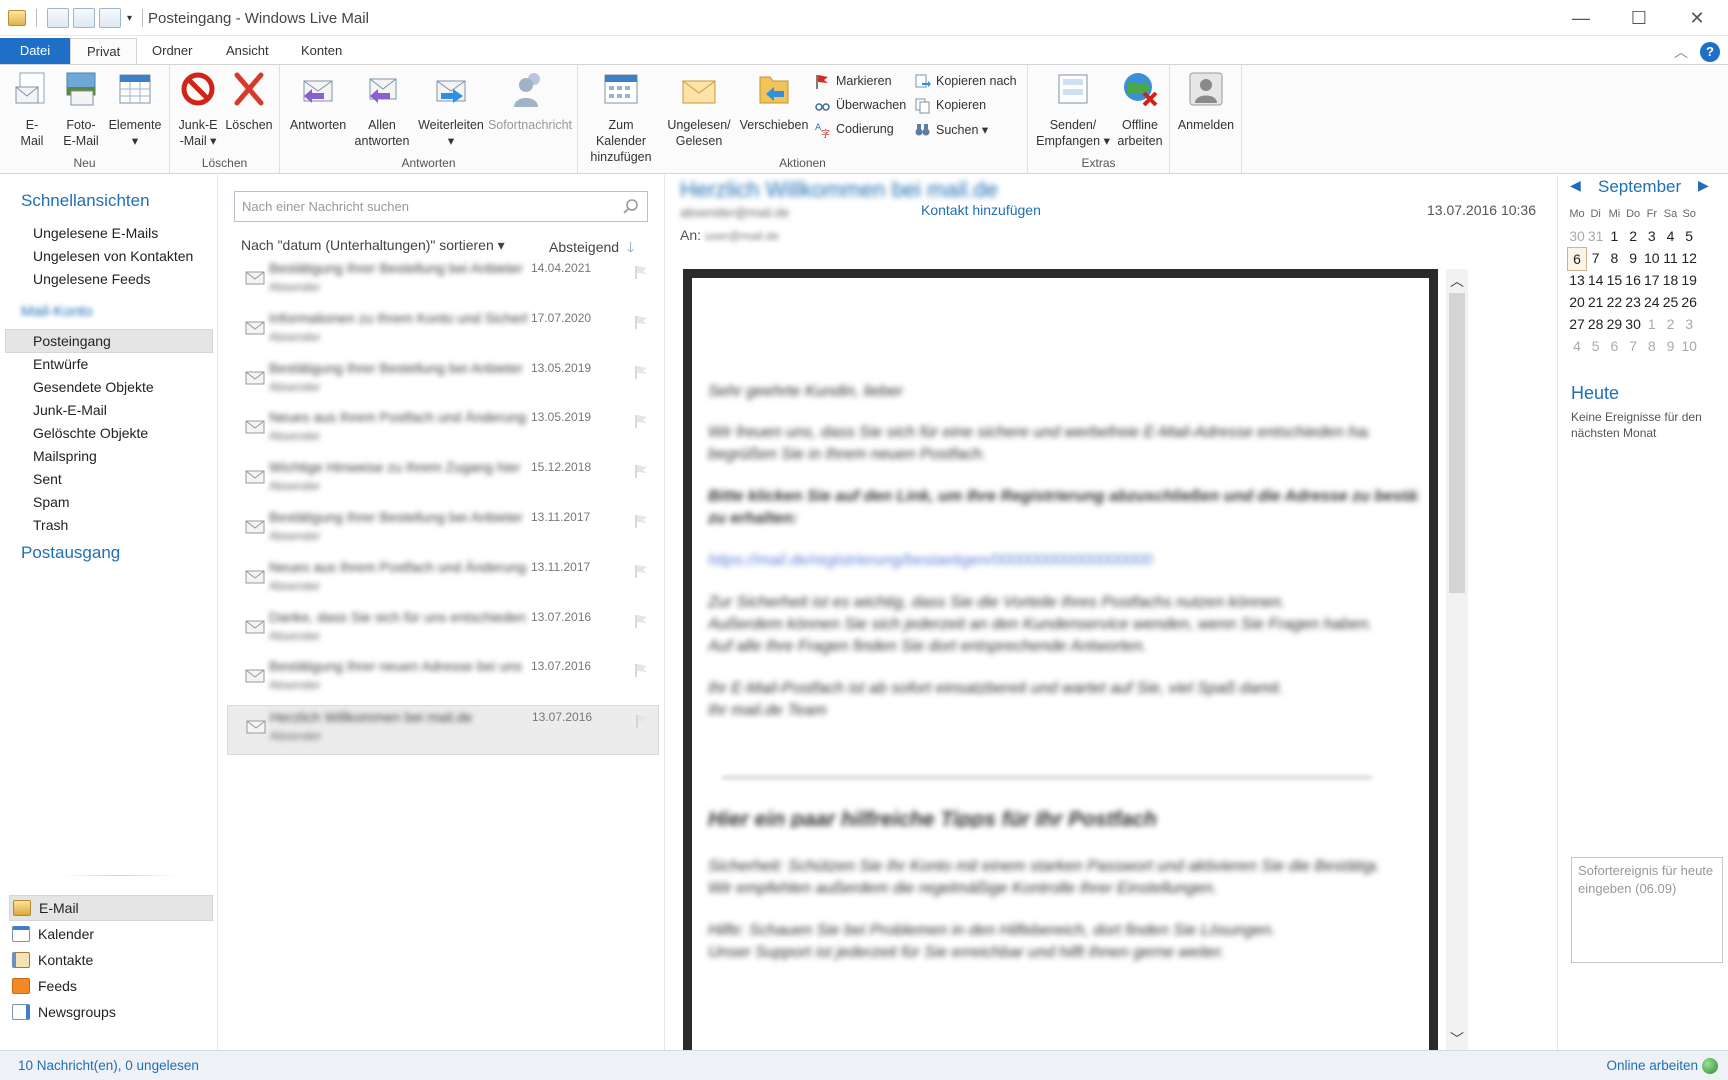 The width and height of the screenshot is (1728, 1080). I want to click on quick-view-unread-contacts: Ungelesen von Kontakten, so click(113, 256).